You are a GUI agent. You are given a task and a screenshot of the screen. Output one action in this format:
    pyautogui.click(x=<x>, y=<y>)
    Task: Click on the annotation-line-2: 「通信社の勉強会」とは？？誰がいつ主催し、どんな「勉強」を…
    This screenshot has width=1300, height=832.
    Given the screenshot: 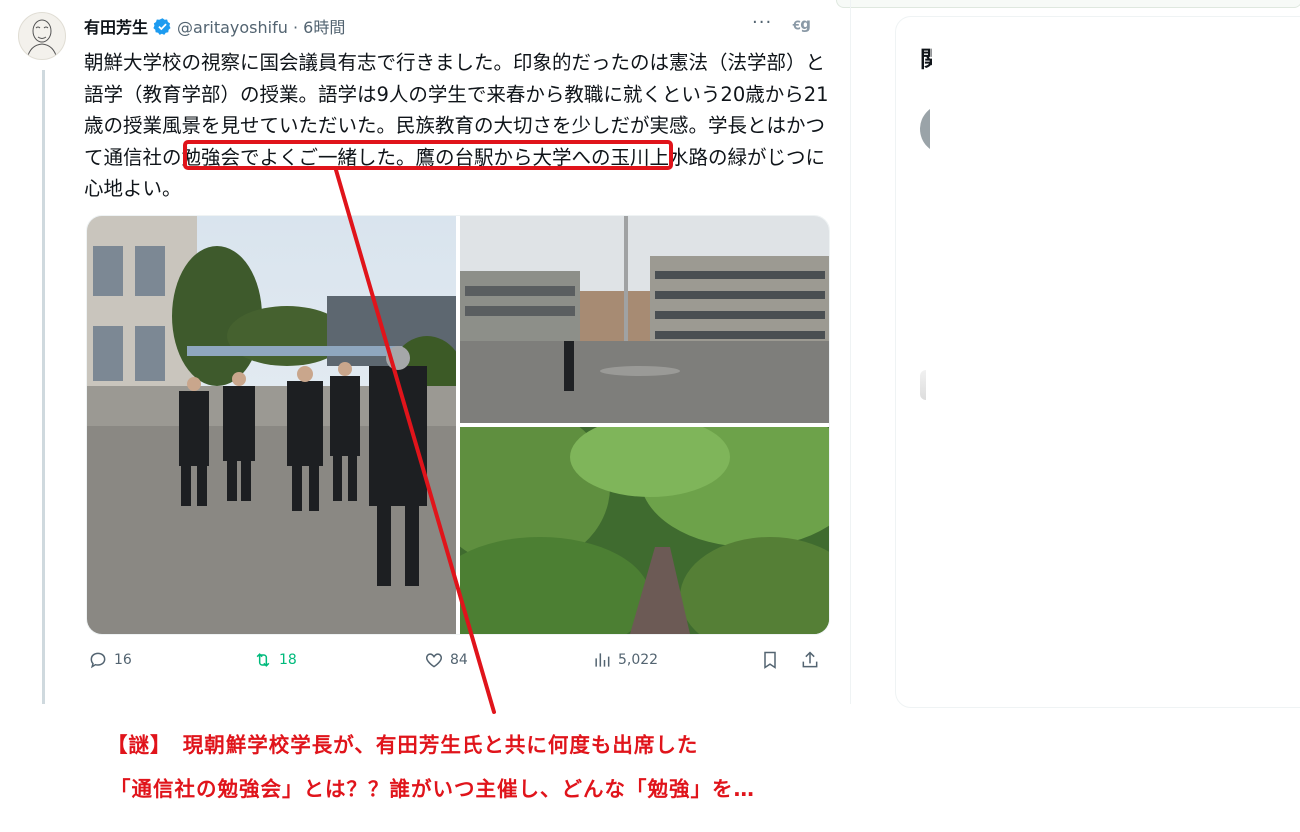 What is the action you would take?
    pyautogui.click(x=432, y=789)
    